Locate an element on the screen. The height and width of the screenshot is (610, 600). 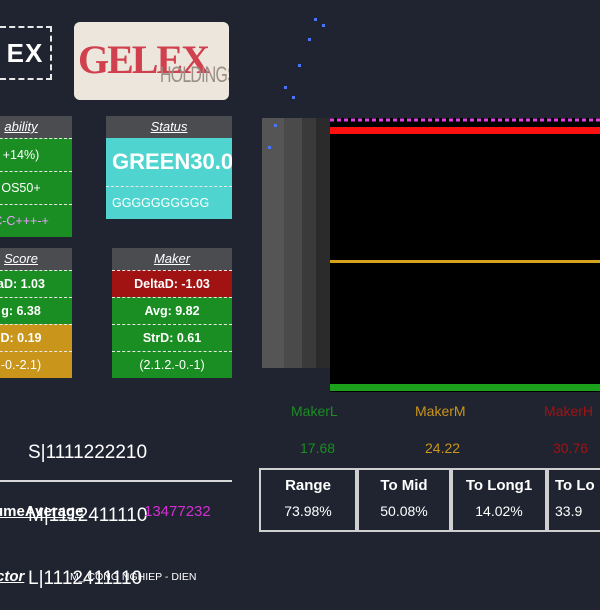
blue-dot-trail is located at coordinates (296, 83).